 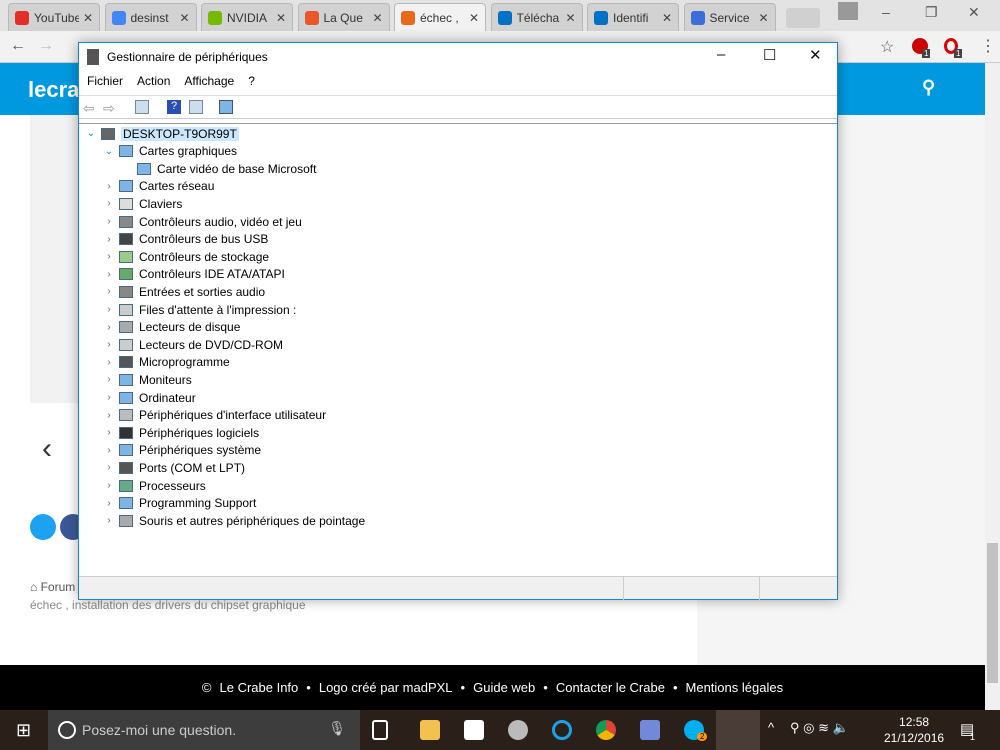 I want to click on chrome-icon, so click(x=606, y=730).